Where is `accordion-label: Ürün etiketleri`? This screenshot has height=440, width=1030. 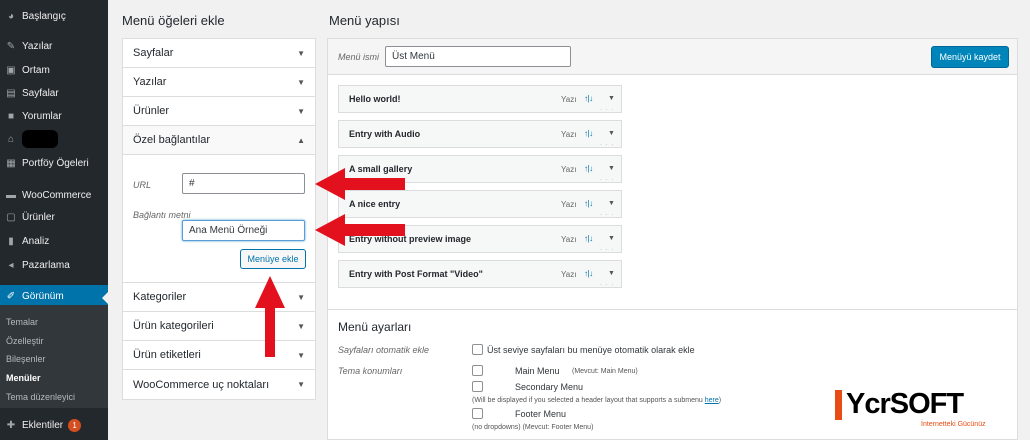 accordion-label: Ürün etiketleri is located at coordinates (167, 355).